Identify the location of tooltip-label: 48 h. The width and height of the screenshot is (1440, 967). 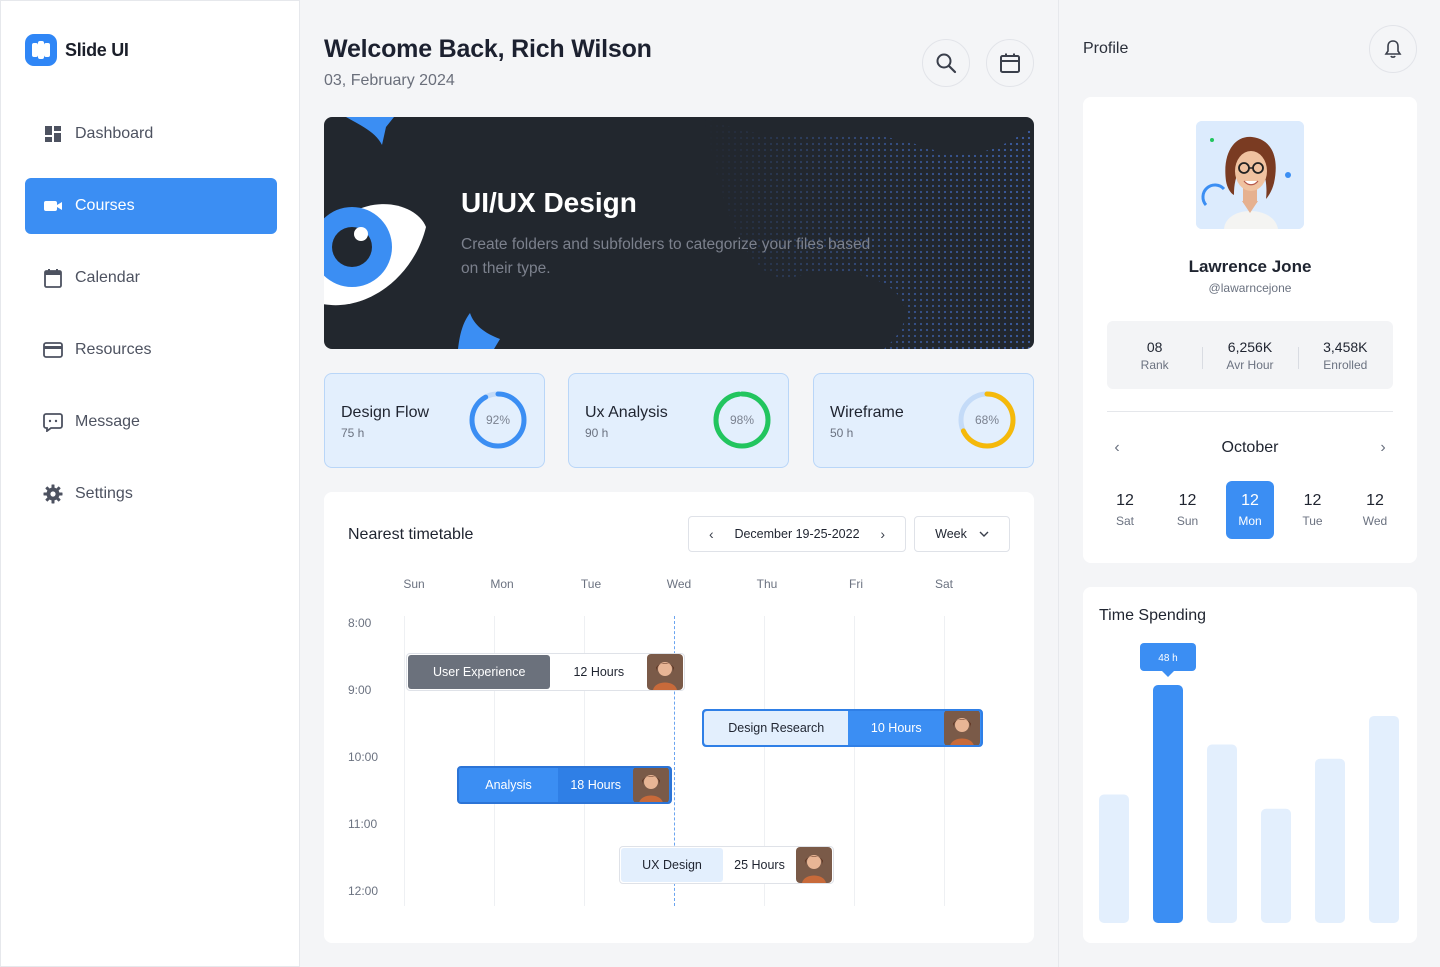
(1167, 658).